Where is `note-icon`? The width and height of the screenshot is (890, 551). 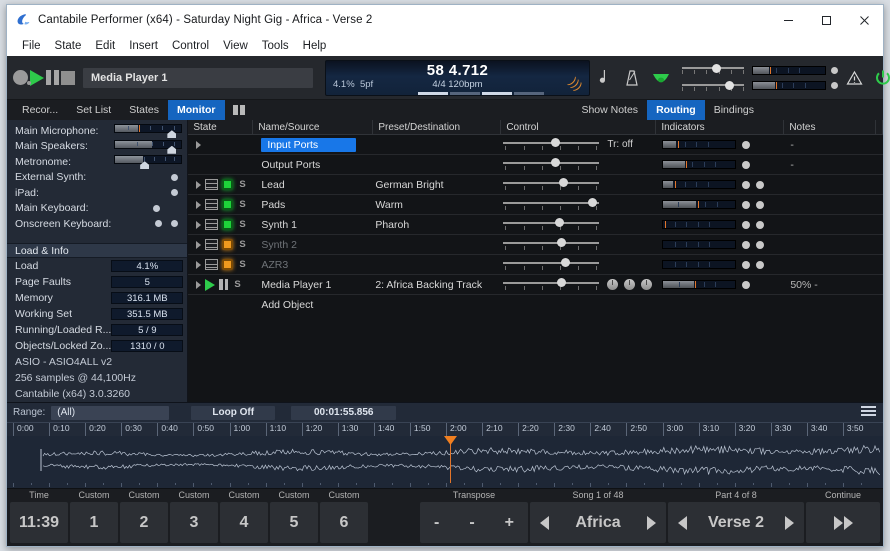 note-icon is located at coordinates (603, 78).